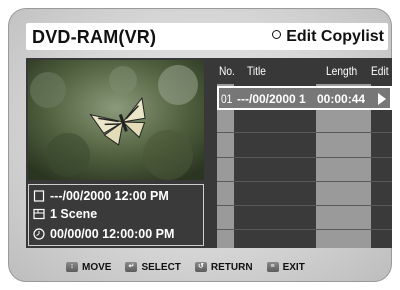 Image resolution: width=400 pixels, height=290 pixels. What do you see at coordinates (342, 71) in the screenshot?
I see `col-header-length: Length` at bounding box center [342, 71].